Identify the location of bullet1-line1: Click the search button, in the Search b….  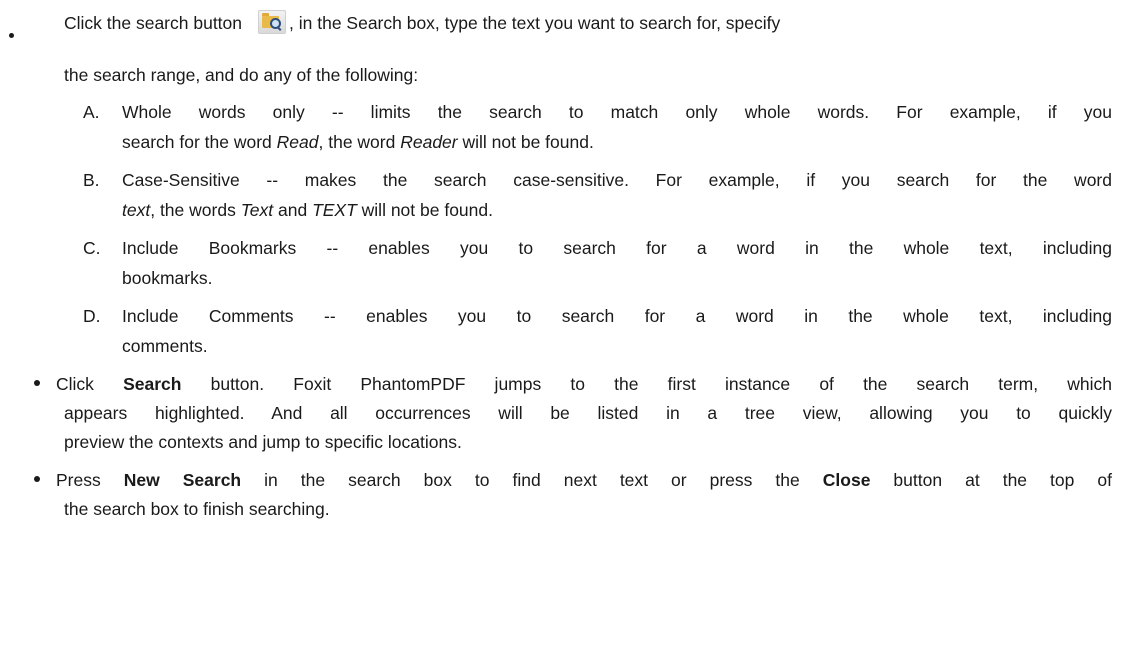
(422, 22).